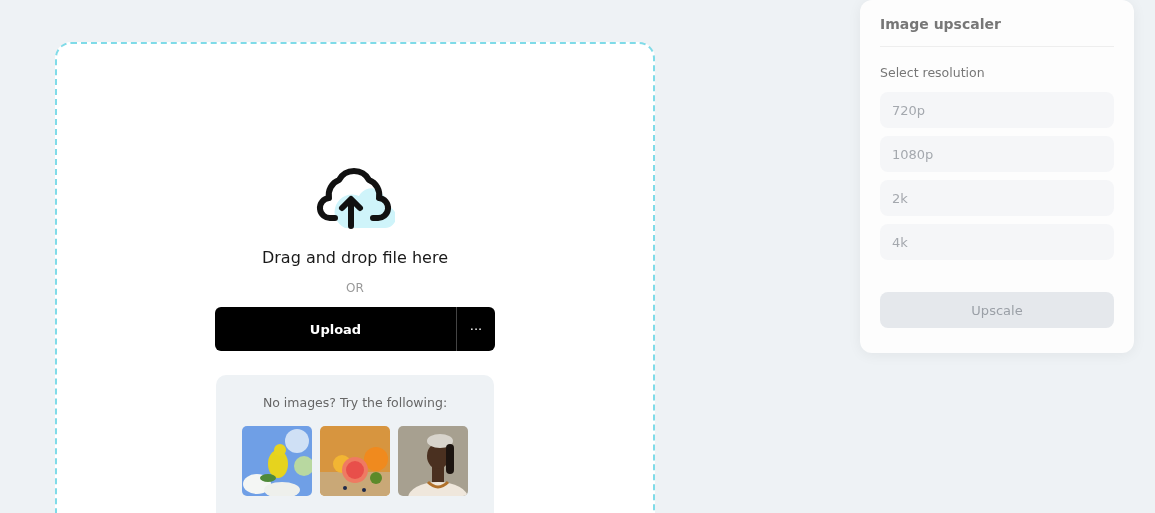 The height and width of the screenshot is (513, 1155). What do you see at coordinates (997, 242) in the screenshot?
I see `resolution-option: 4k` at bounding box center [997, 242].